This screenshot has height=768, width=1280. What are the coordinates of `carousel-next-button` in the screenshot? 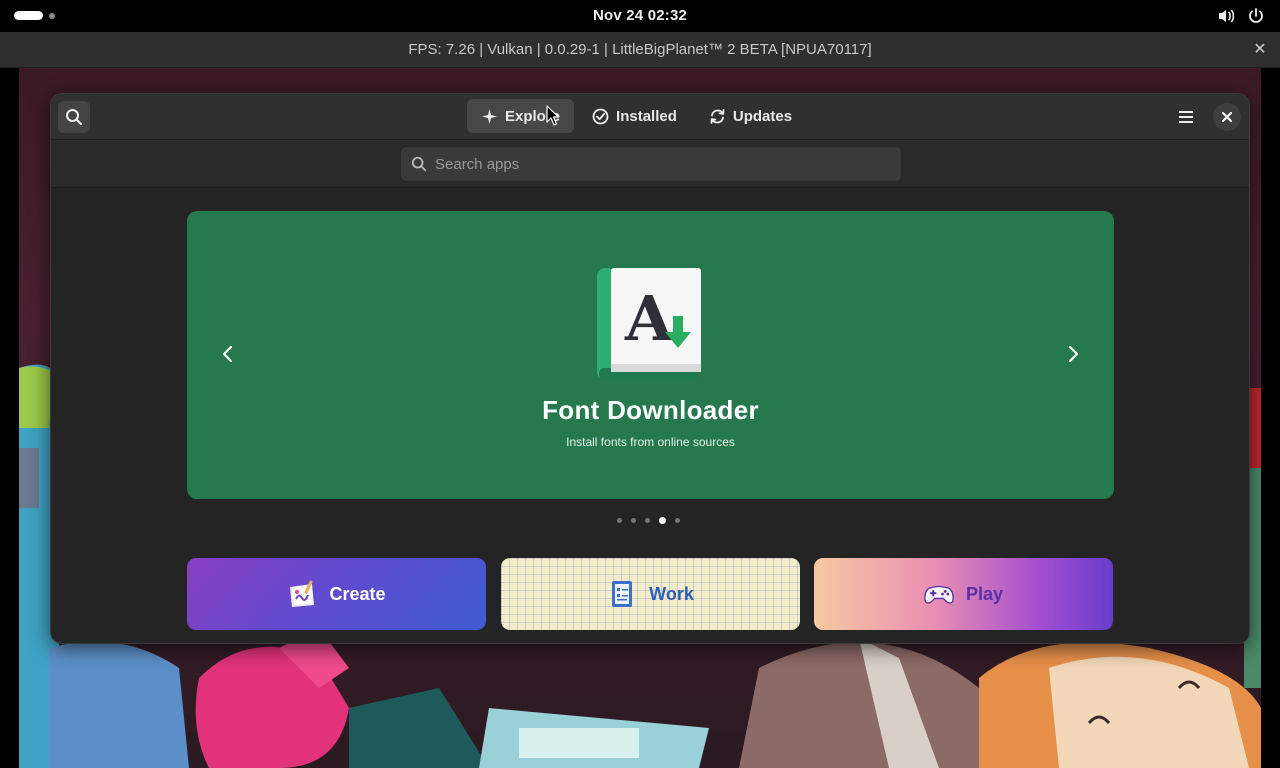 It's located at (1073, 354).